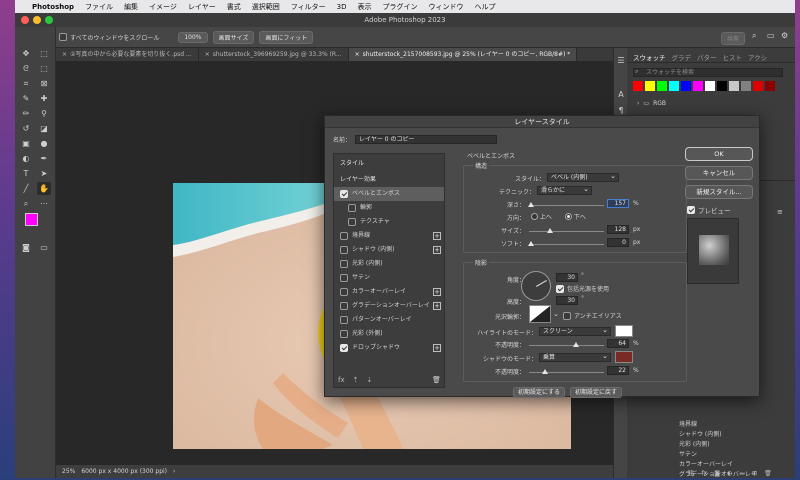 This screenshot has width=800, height=480. What do you see at coordinates (560, 288) in the screenshot?
I see `global-light-checkbox` at bounding box center [560, 288].